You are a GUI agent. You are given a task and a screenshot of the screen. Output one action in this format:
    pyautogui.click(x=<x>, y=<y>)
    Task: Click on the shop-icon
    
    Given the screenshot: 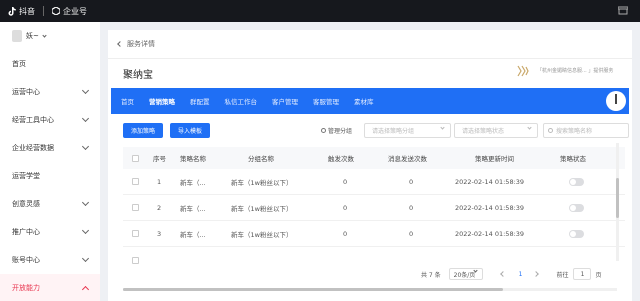 What is the action you would take?
    pyautogui.click(x=623, y=11)
    